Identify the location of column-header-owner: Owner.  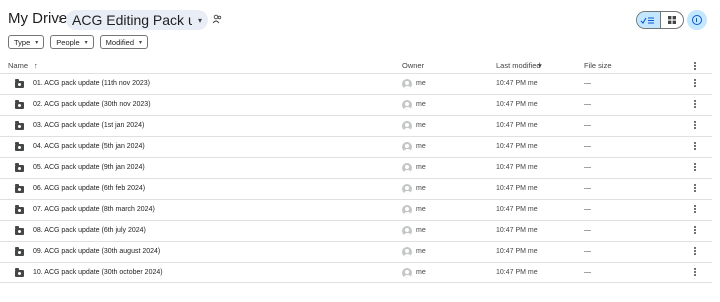
(413, 65).